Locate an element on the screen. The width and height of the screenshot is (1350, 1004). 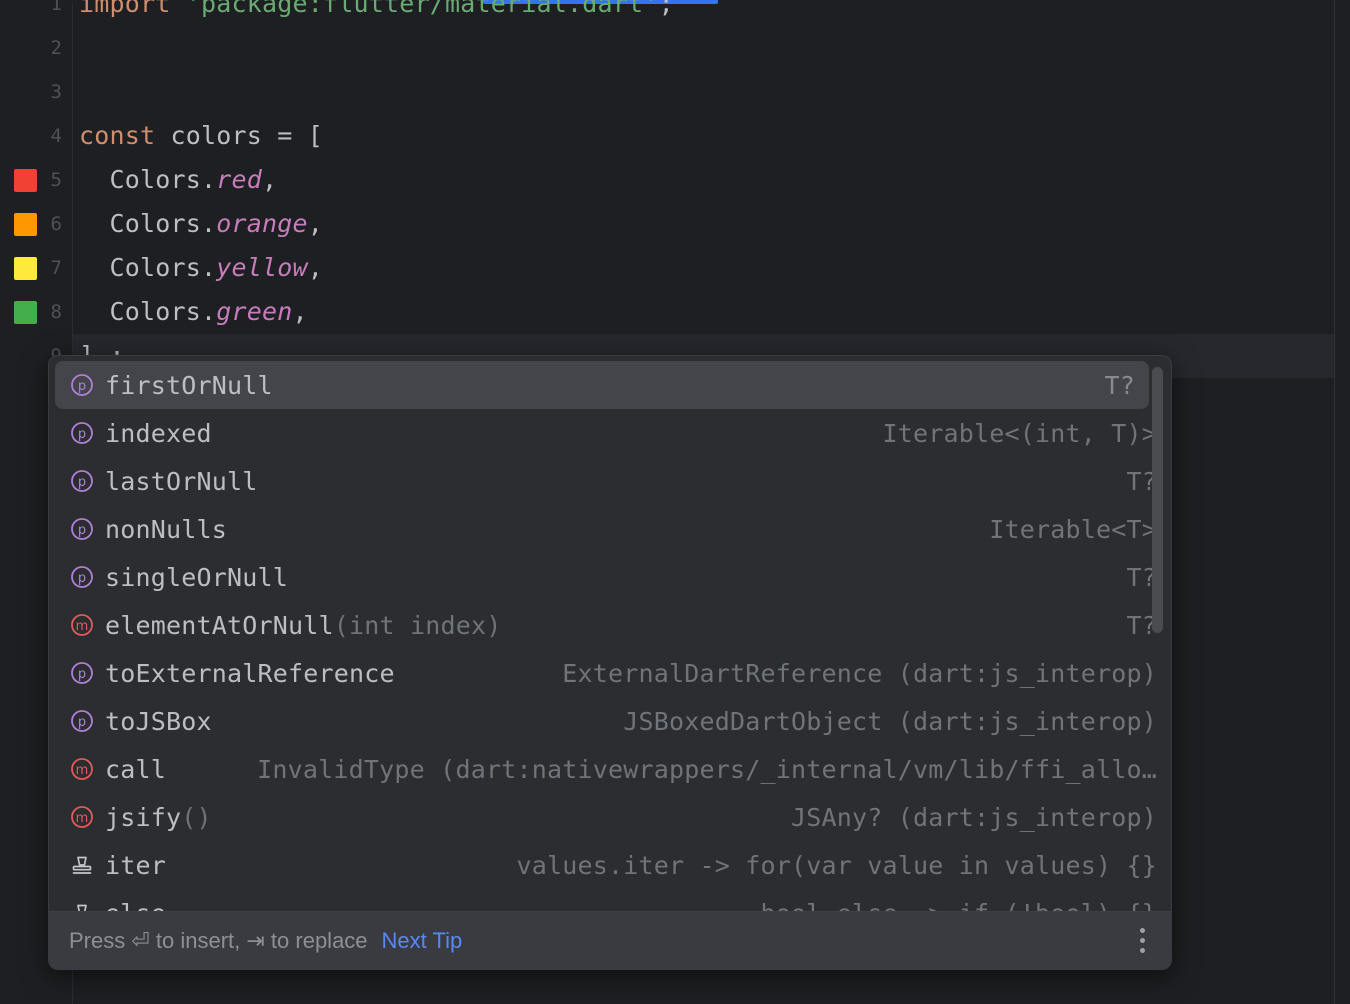
editor-scrollbar-strip is located at coordinates (1342, 502).